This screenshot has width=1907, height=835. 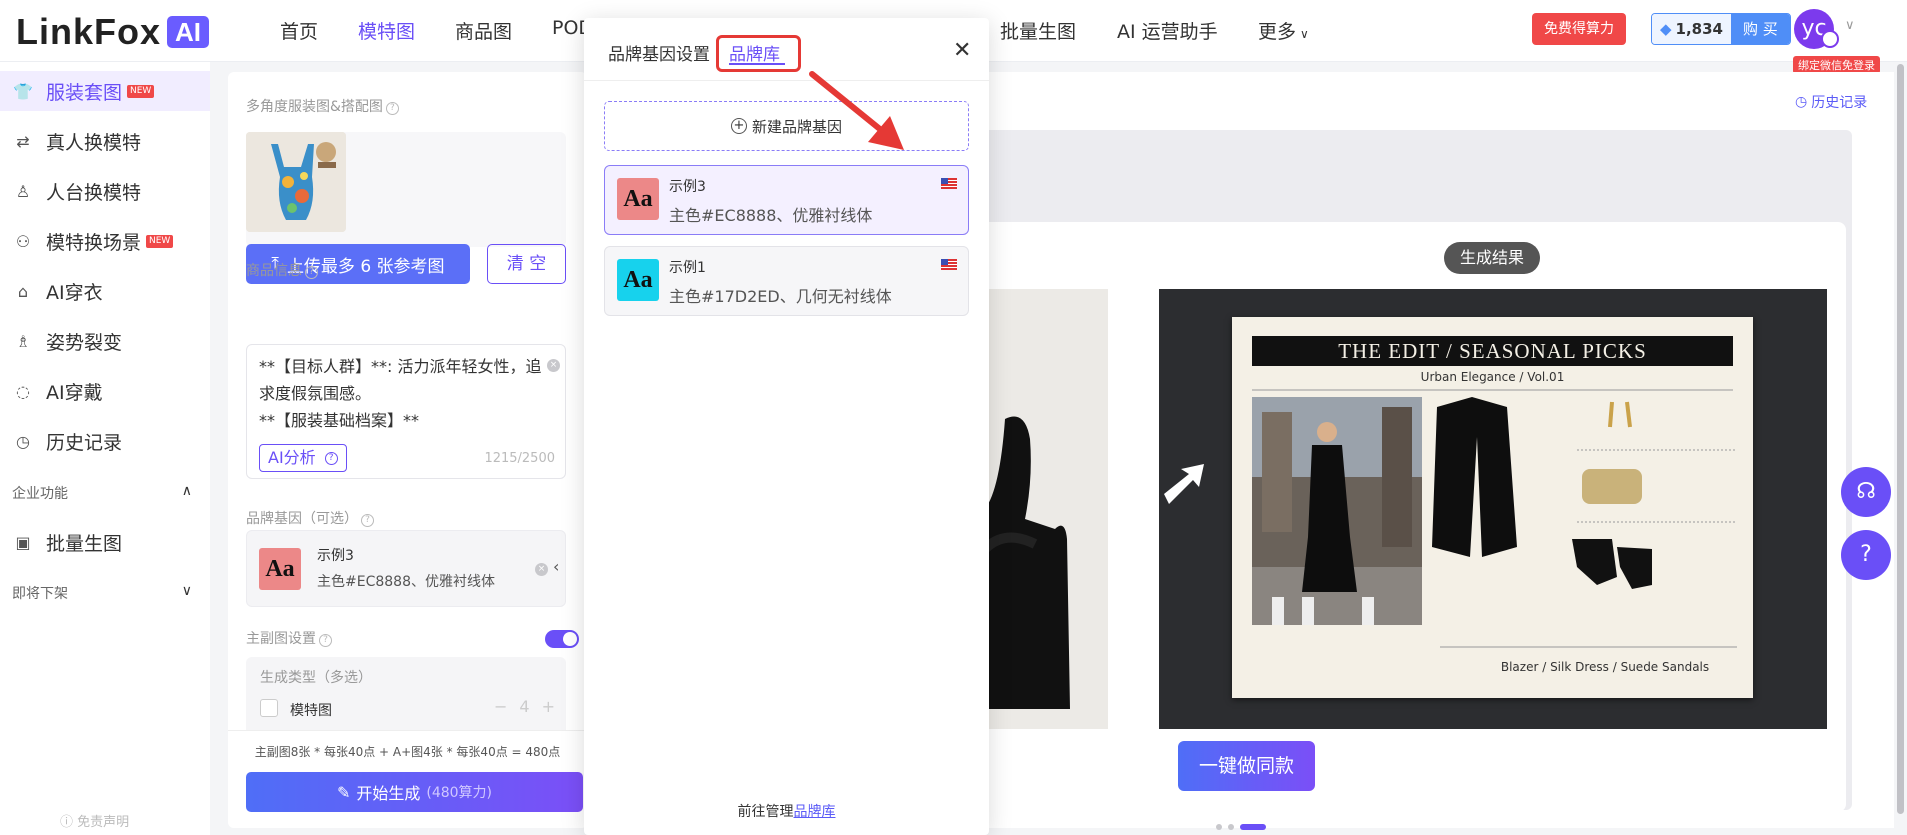 I want to click on brand-item: Aa 示例1 主色#17D2ED、几何无衬线体, so click(x=786, y=281).